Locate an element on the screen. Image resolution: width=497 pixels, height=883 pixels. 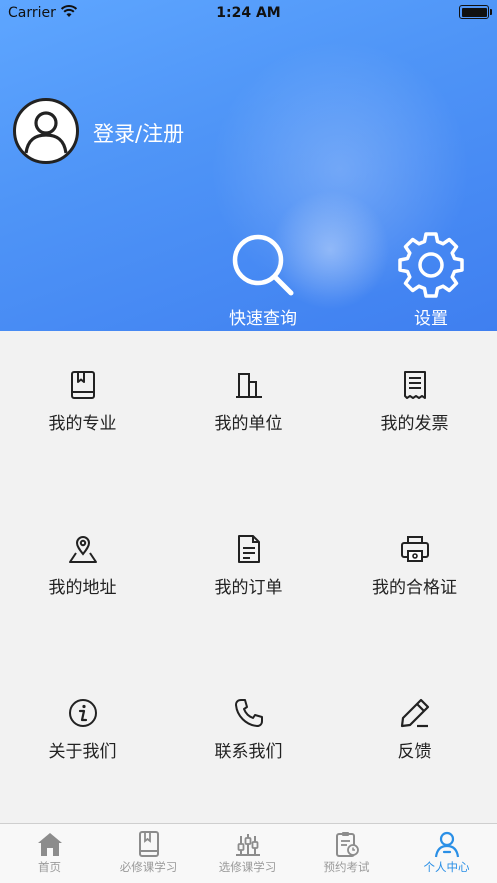
menu-item-my-unit: 我的单位 is located at coordinates (248, 401).